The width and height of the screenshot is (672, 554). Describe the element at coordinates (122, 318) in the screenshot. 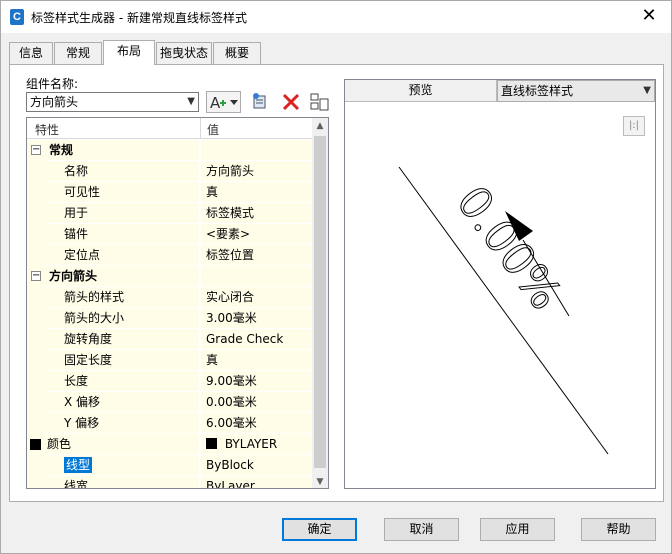

I see `property-name: 箭头的大小` at that location.